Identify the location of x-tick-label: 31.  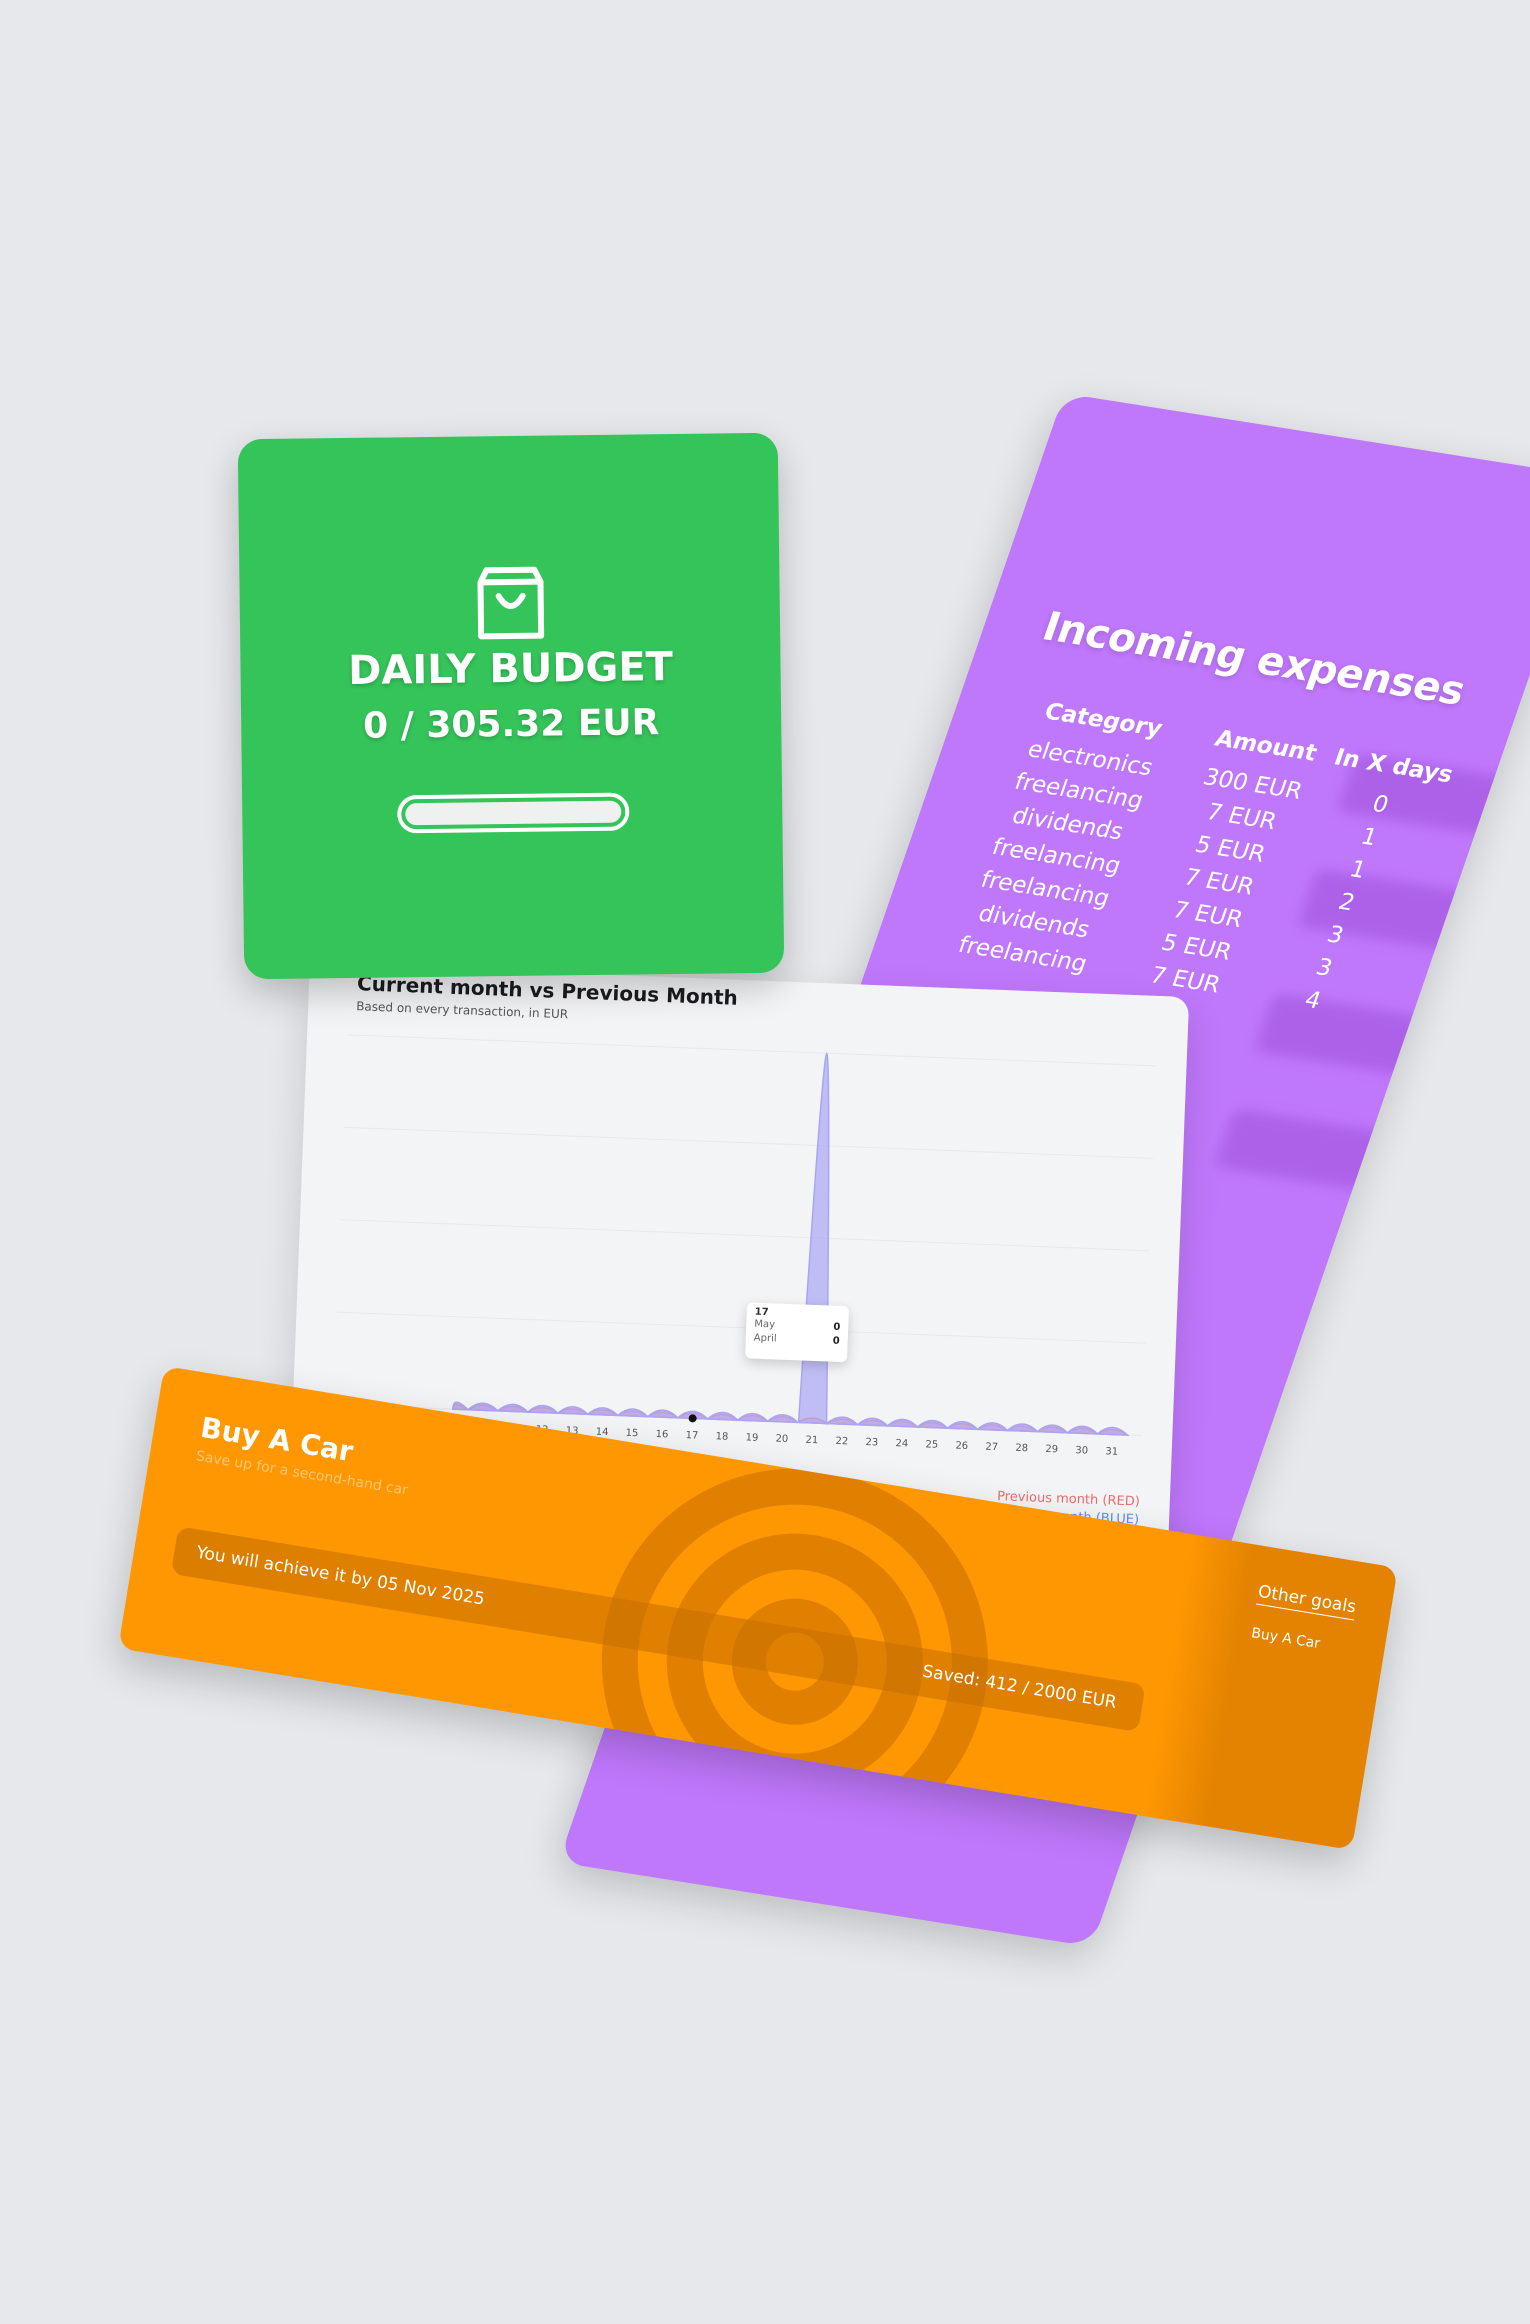
(1111, 1451).